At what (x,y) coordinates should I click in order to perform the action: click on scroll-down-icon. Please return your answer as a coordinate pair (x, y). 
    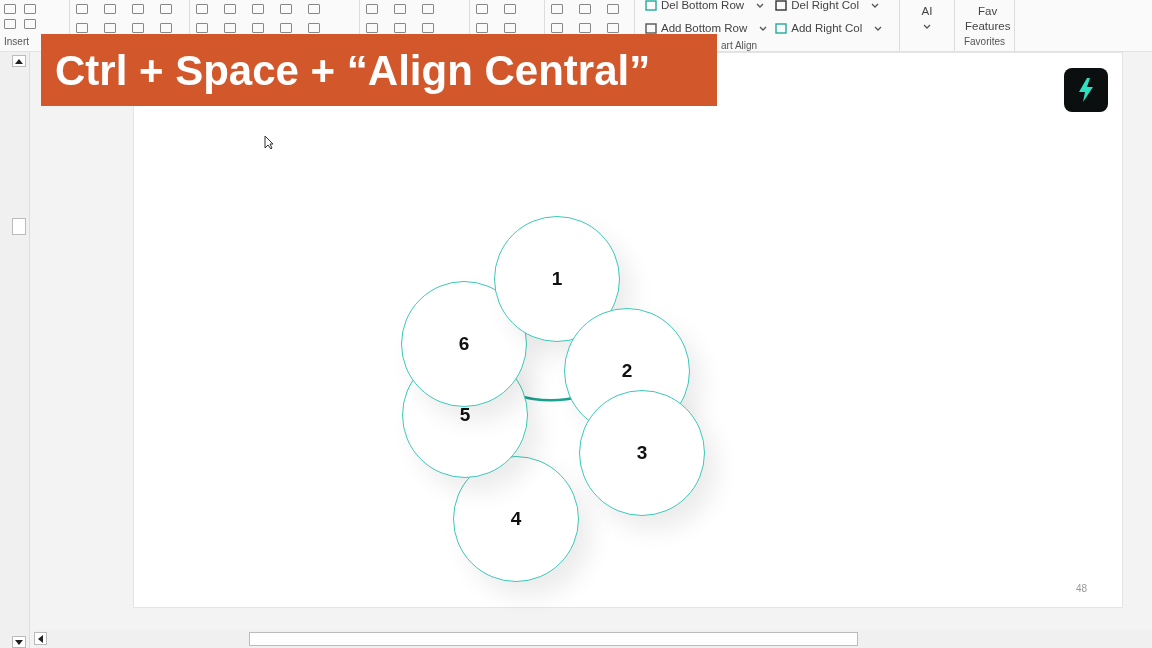
    Looking at the image, I should click on (19, 642).